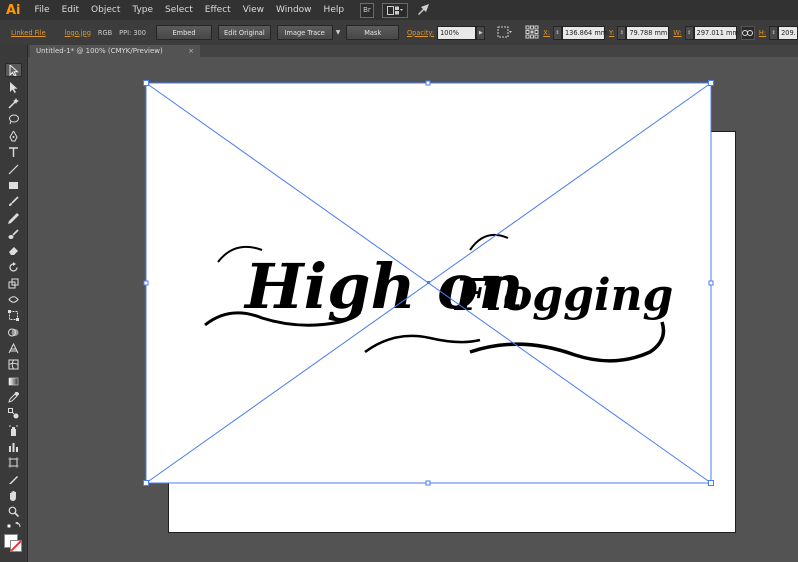  I want to click on center-point, so click(428, 282).